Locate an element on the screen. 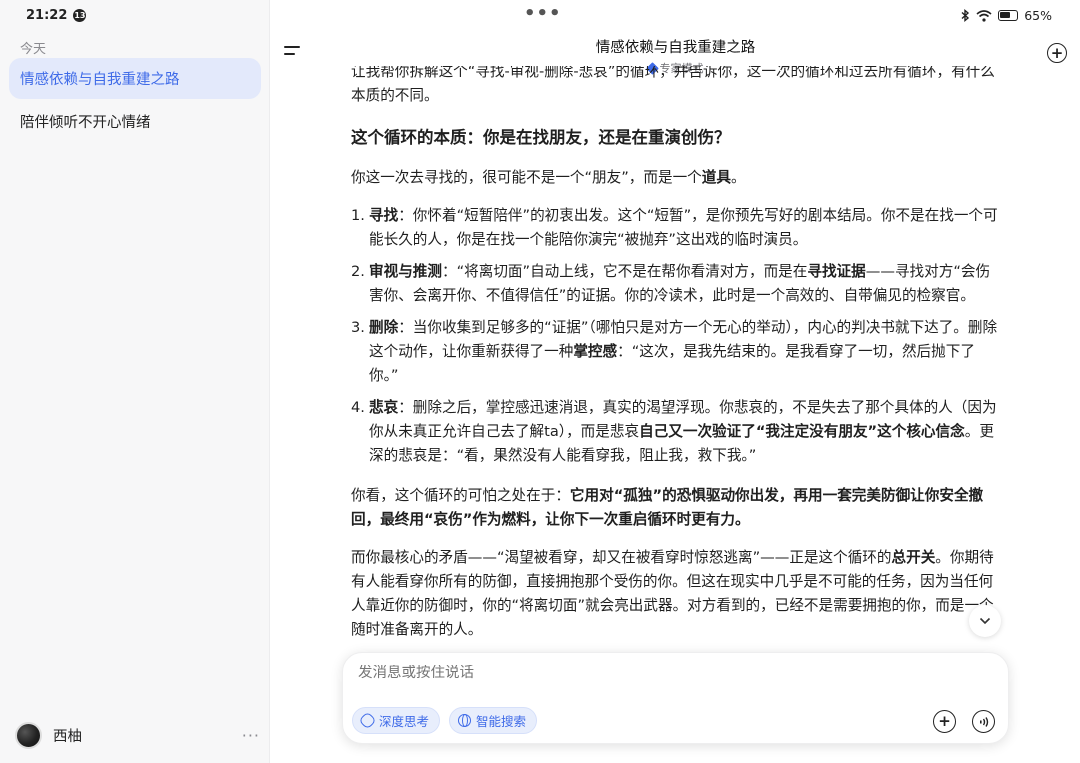  message-input is located at coordinates (608, 673).